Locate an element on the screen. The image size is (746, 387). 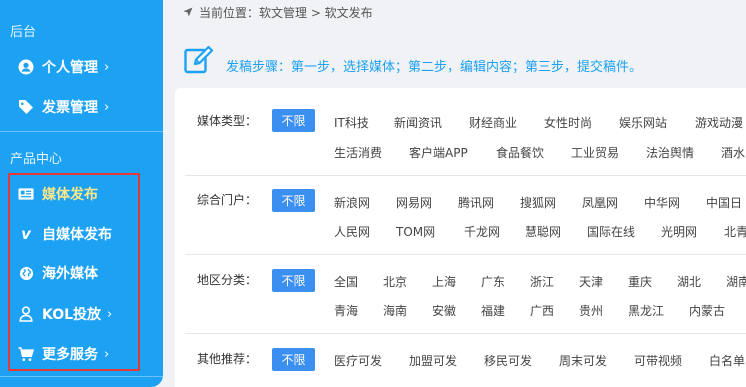
filter-option: 酒水 is located at coordinates (733, 152).